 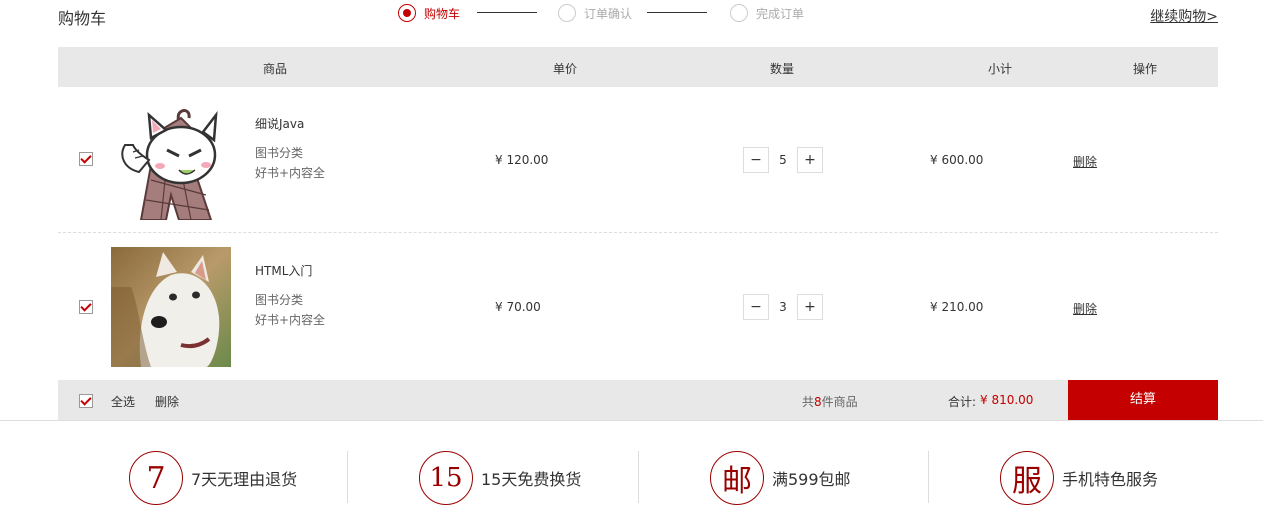 What do you see at coordinates (737, 478) in the screenshot?
I see `mail-icon: 邮` at bounding box center [737, 478].